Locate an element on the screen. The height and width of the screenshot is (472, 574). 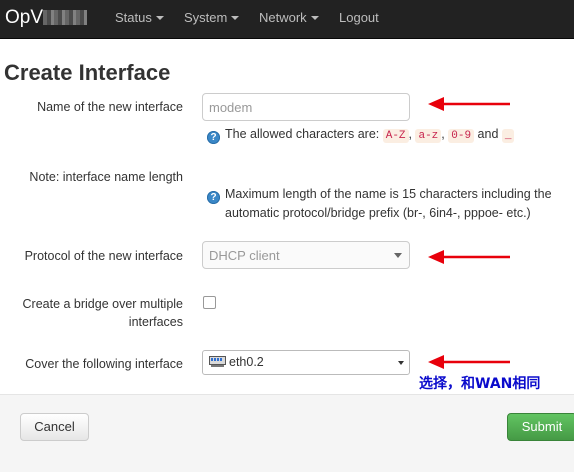
nav-network: Network is located at coordinates (289, 17).